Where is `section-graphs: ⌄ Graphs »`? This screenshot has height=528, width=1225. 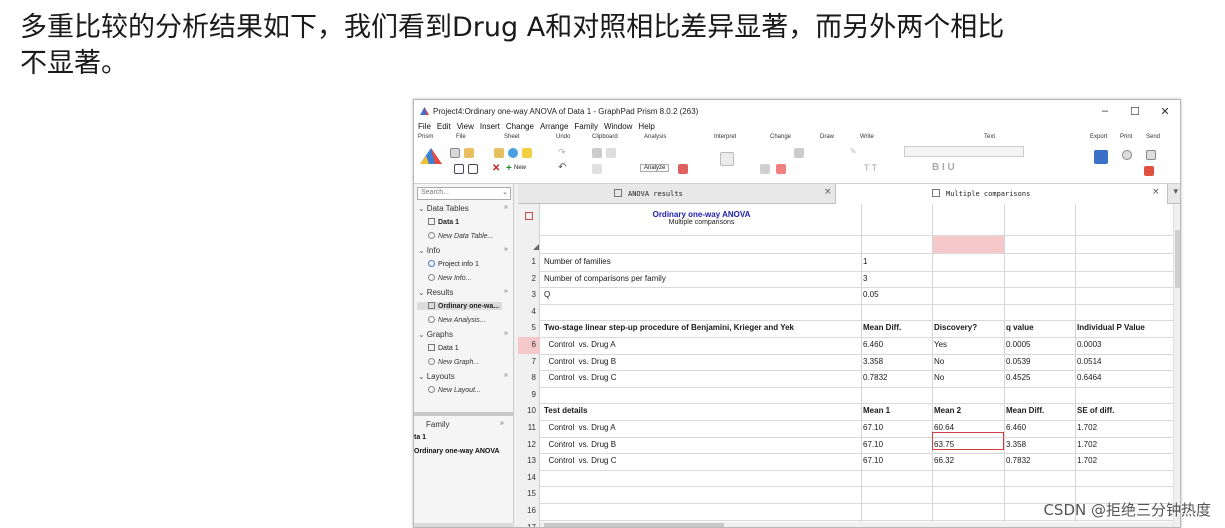 section-graphs: ⌄ Graphs » is located at coordinates (463, 334).